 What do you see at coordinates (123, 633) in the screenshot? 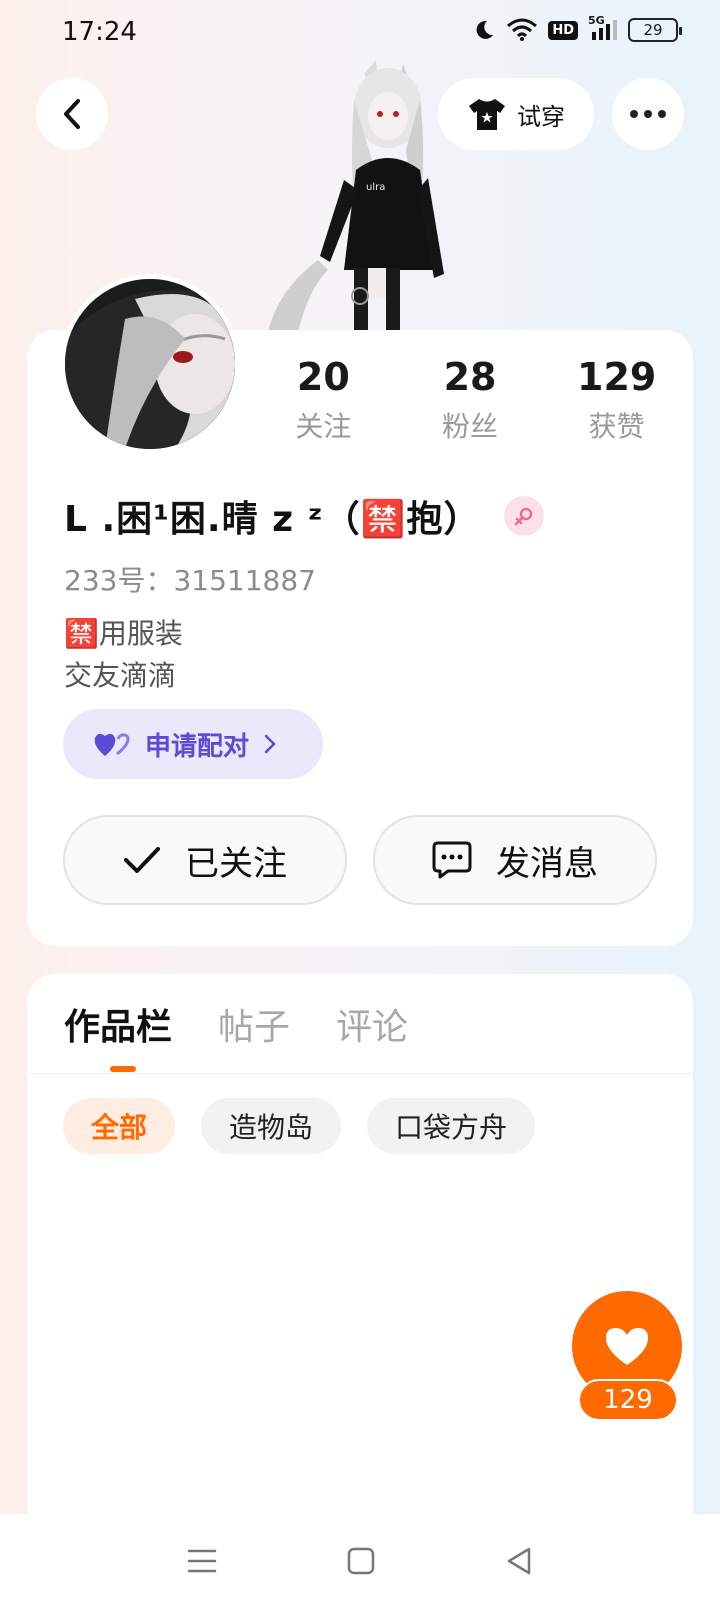
I see `bio-line: 🈲用服装` at bounding box center [123, 633].